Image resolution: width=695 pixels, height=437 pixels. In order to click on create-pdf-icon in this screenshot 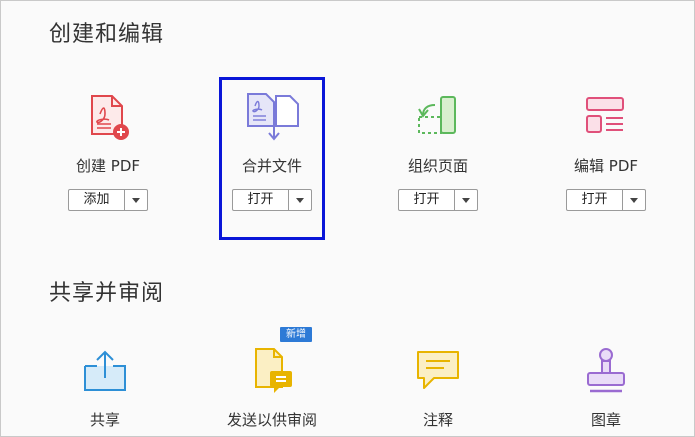, I will do `click(108, 117)`.